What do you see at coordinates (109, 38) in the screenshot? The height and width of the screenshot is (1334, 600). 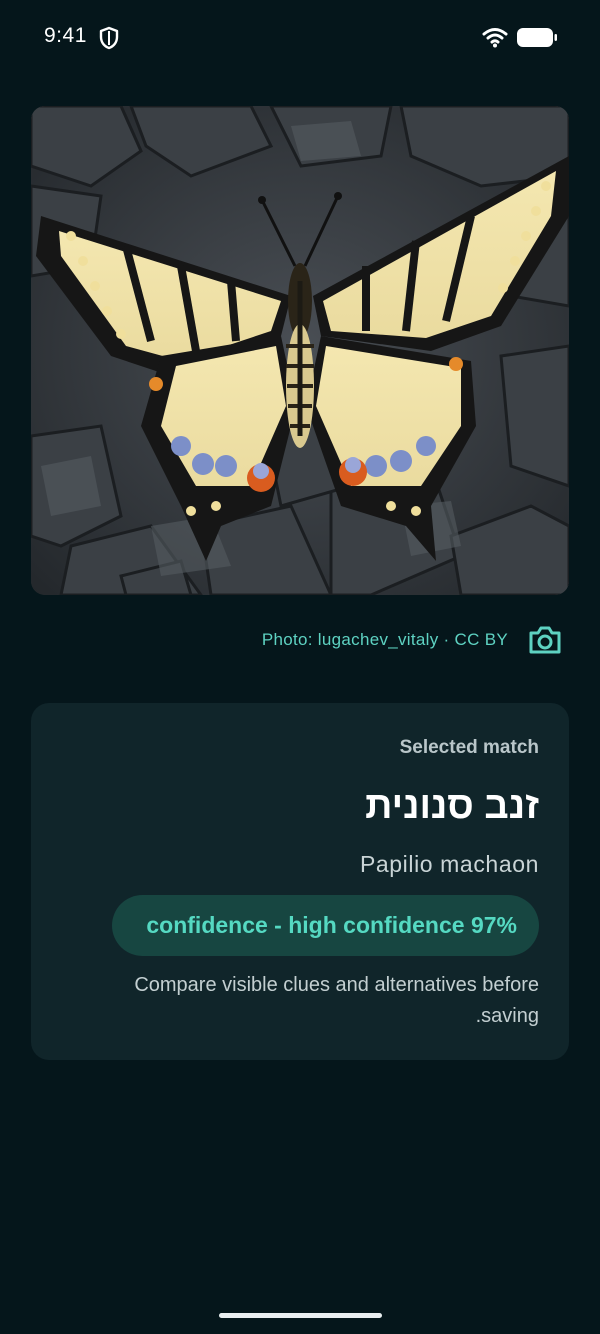 I see `shield-icon` at bounding box center [109, 38].